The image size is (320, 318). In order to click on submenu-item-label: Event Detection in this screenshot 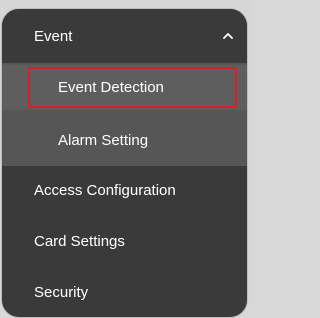, I will do `click(111, 87)`.